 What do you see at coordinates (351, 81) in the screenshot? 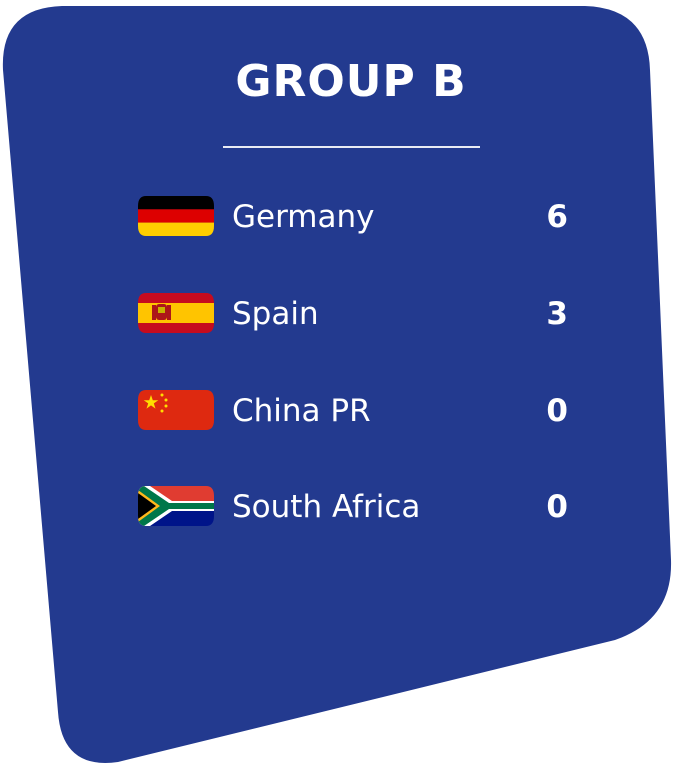
I see `group-title: GROUP B` at bounding box center [351, 81].